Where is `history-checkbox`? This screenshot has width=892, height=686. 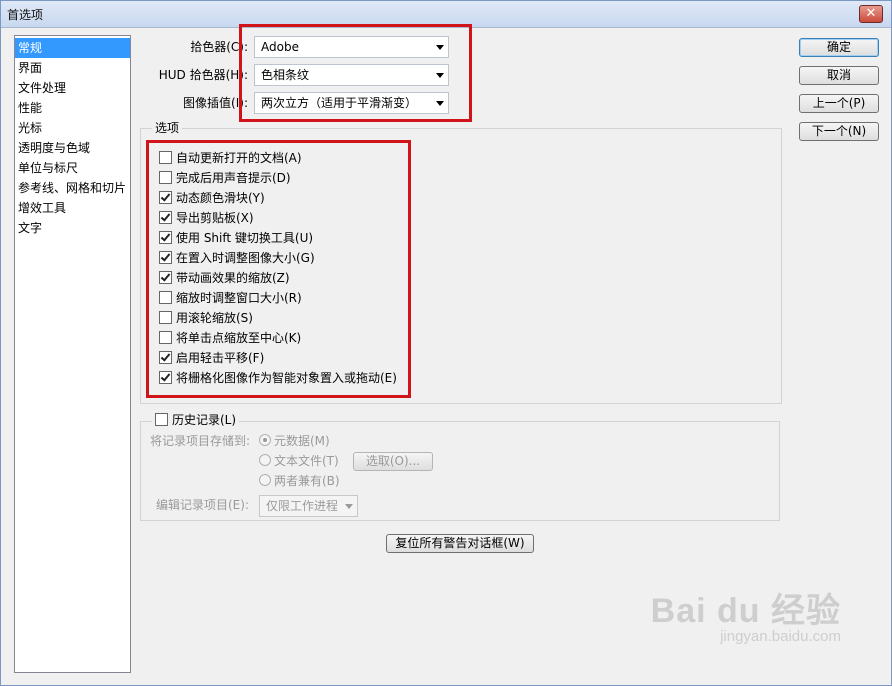 history-checkbox is located at coordinates (161, 419).